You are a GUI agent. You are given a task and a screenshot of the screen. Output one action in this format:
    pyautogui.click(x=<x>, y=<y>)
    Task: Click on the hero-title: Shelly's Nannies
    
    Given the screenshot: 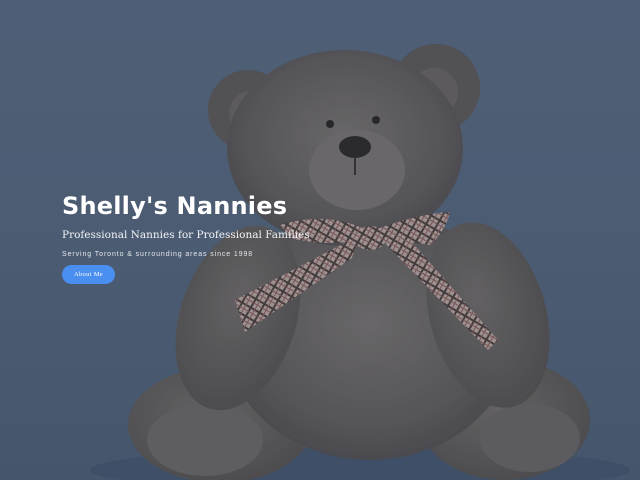 What is the action you would take?
    pyautogui.click(x=175, y=206)
    